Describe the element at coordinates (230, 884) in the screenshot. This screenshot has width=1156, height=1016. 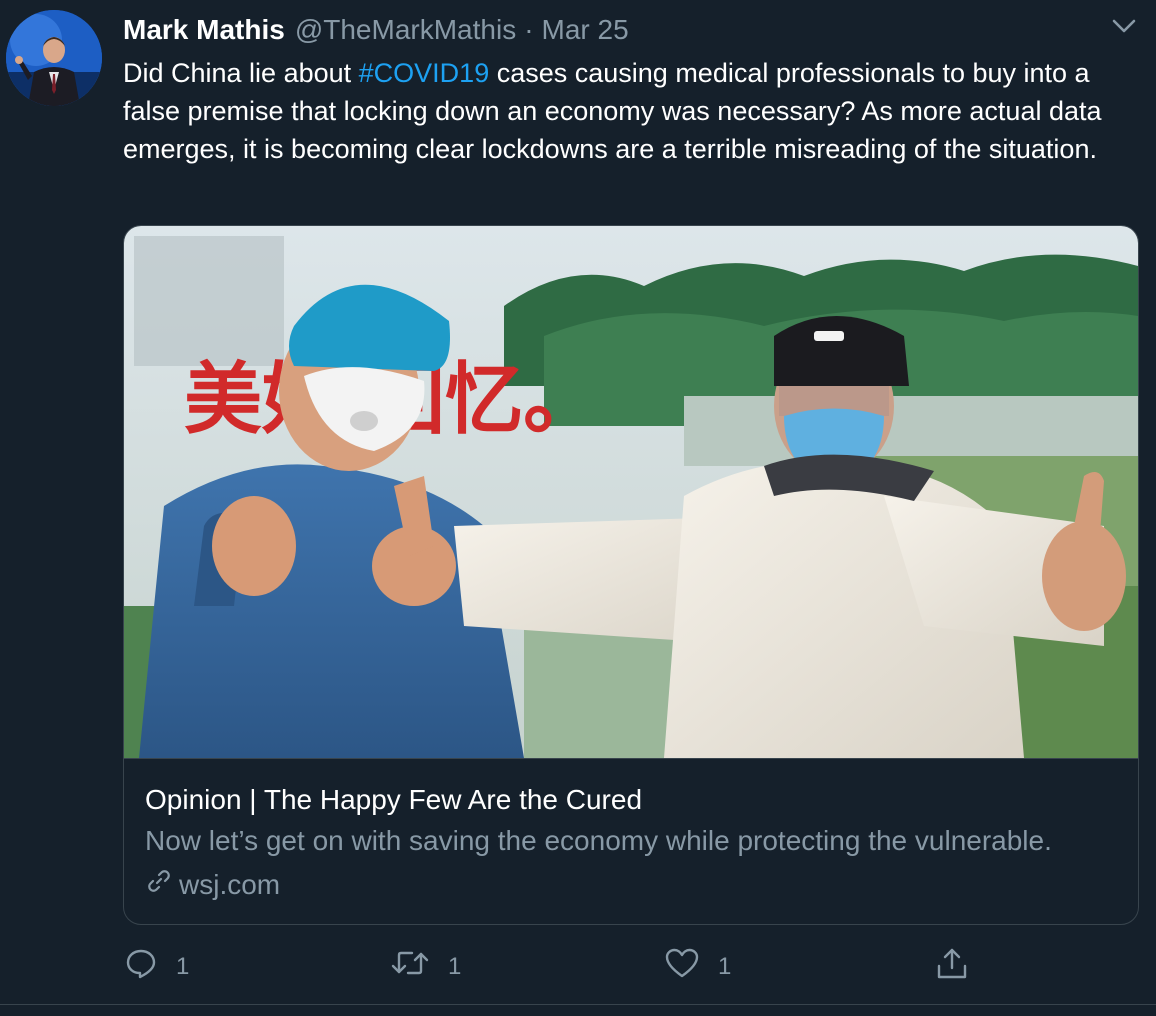
I see `card-domain-label: wsj.com` at that location.